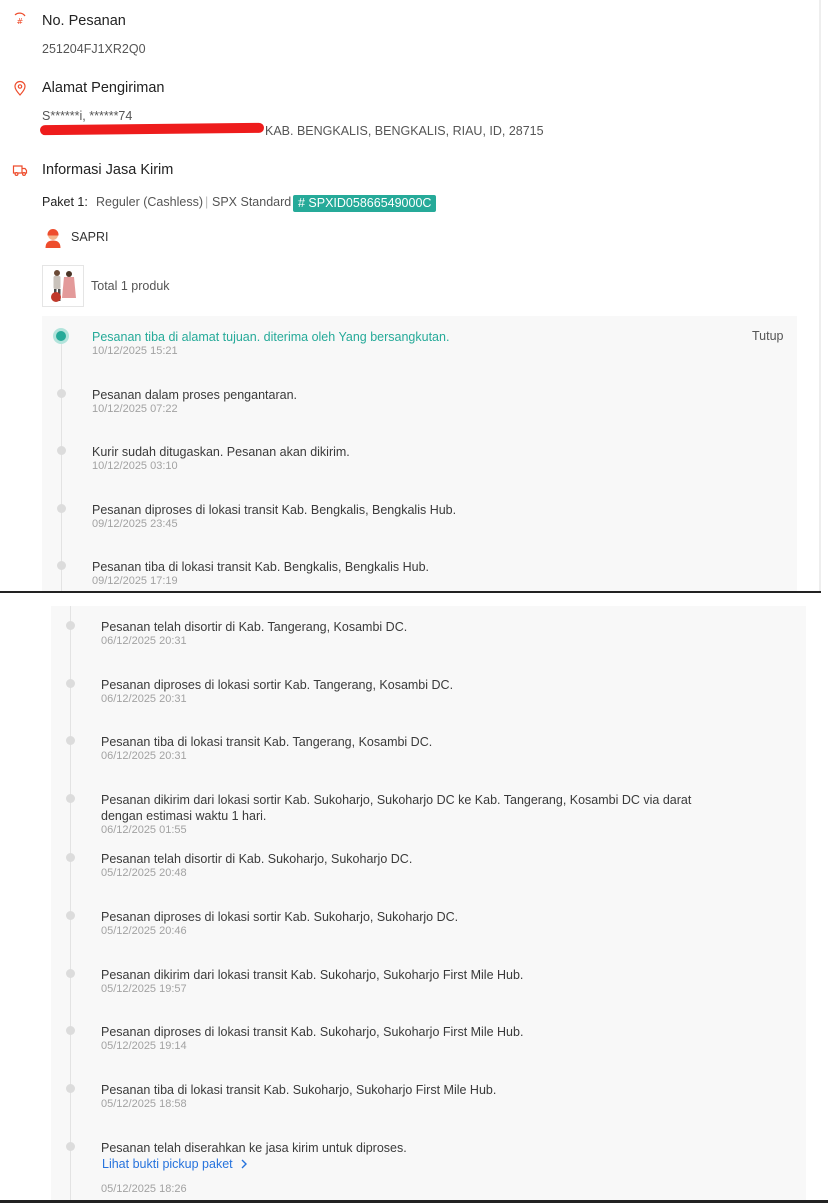 The height and width of the screenshot is (1203, 828). What do you see at coordinates (144, 989) in the screenshot?
I see `timeline-event-time: 05/12/2025 19:57` at bounding box center [144, 989].